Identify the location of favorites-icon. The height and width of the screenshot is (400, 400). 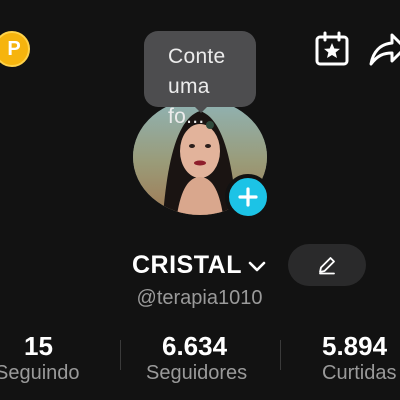
(332, 49).